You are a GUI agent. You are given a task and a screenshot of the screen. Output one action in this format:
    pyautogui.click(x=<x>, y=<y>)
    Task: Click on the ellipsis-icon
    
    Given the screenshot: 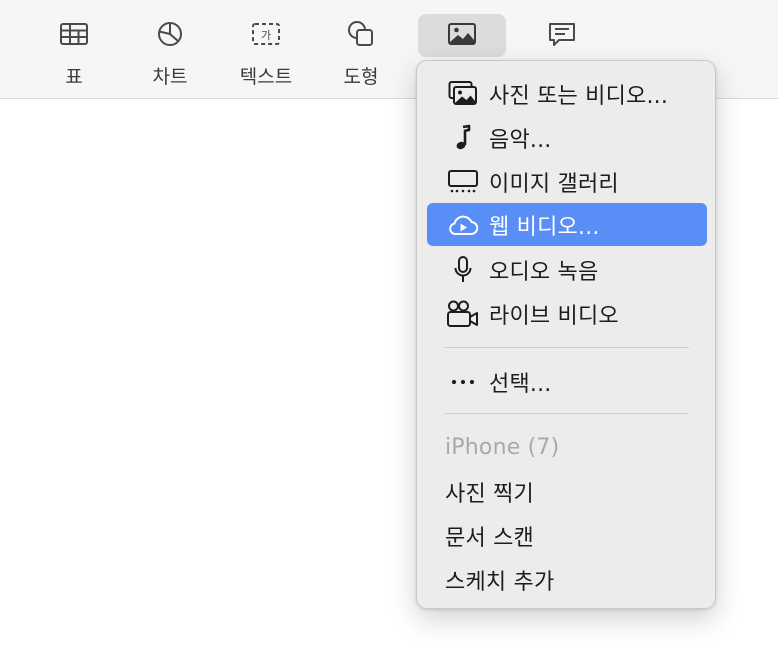 What is the action you would take?
    pyautogui.click(x=463, y=381)
    